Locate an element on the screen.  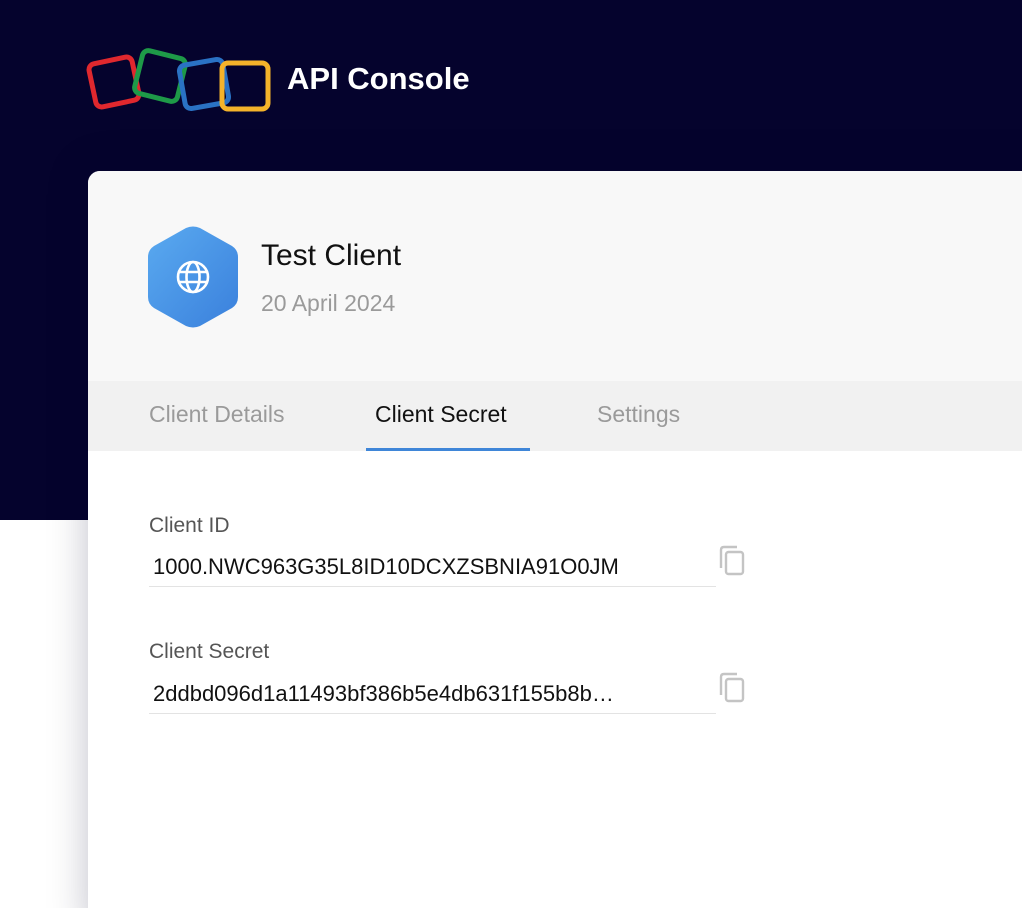
client-id-value: 1000.NWC963G35L8ID10DCXZSBNIA91O0JM is located at coordinates (432, 567).